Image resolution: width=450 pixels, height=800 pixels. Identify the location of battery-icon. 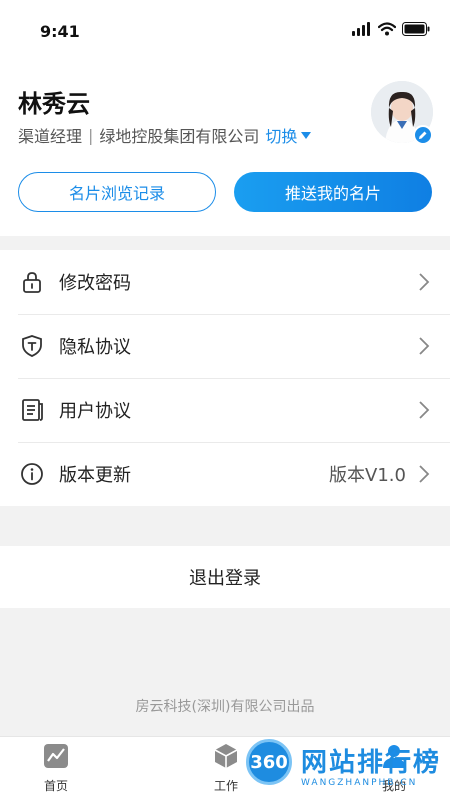
(416, 29).